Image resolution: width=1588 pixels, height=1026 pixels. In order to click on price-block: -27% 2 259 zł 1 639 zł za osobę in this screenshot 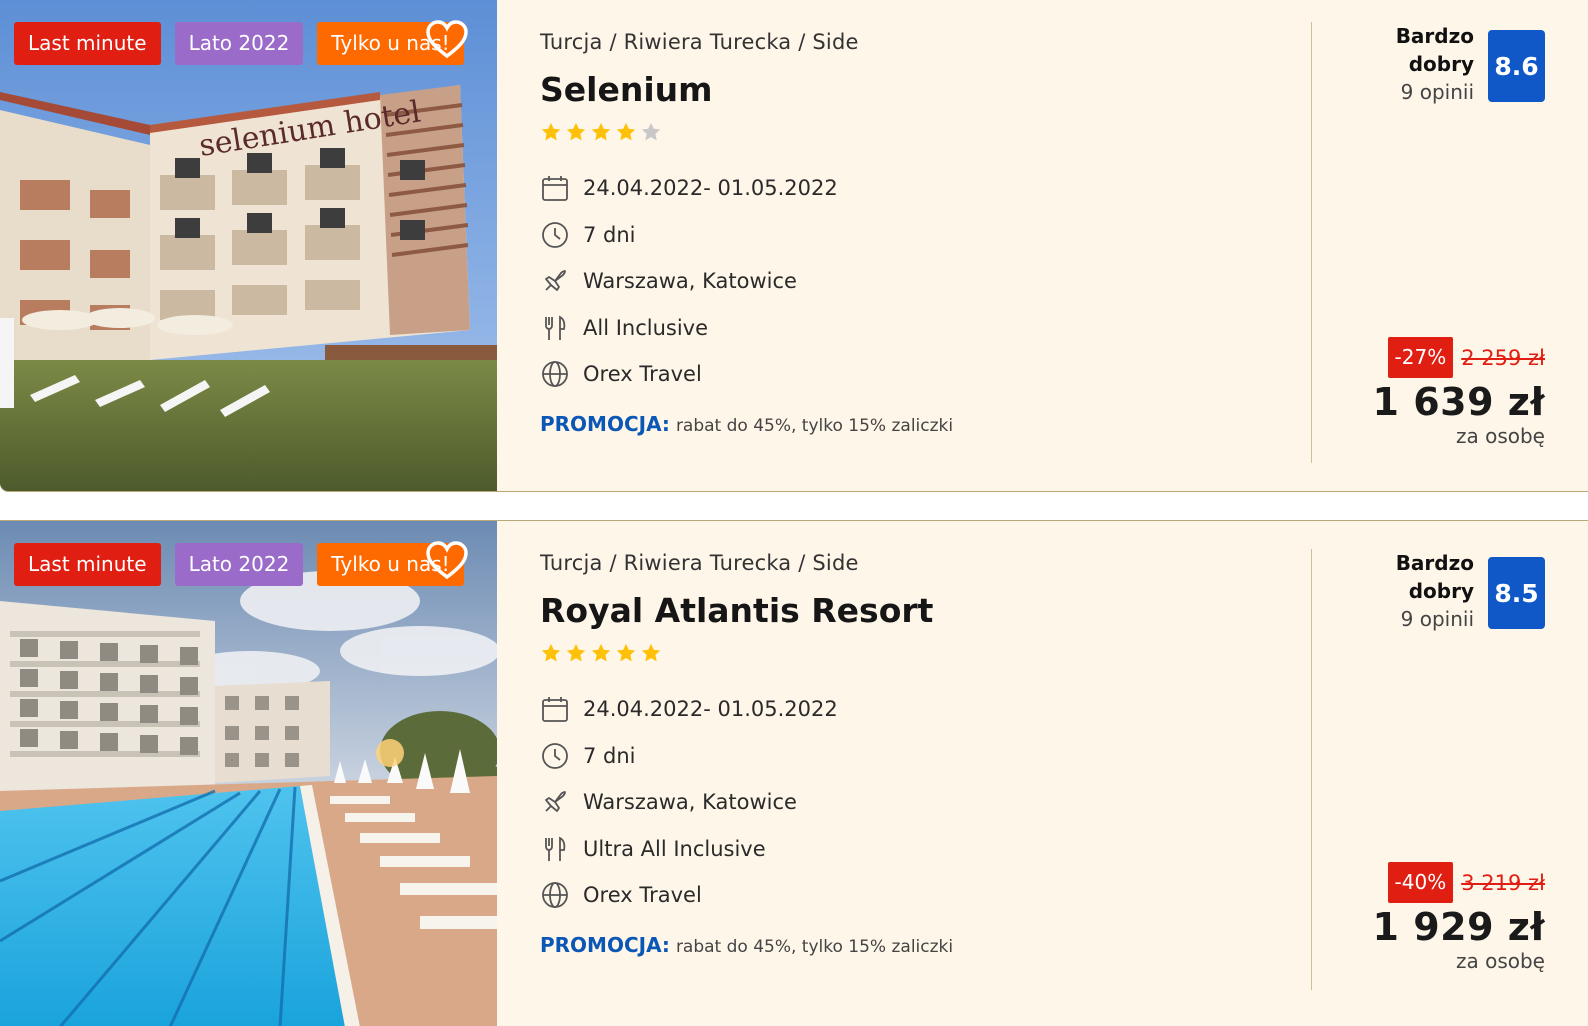, I will do `click(1459, 392)`.